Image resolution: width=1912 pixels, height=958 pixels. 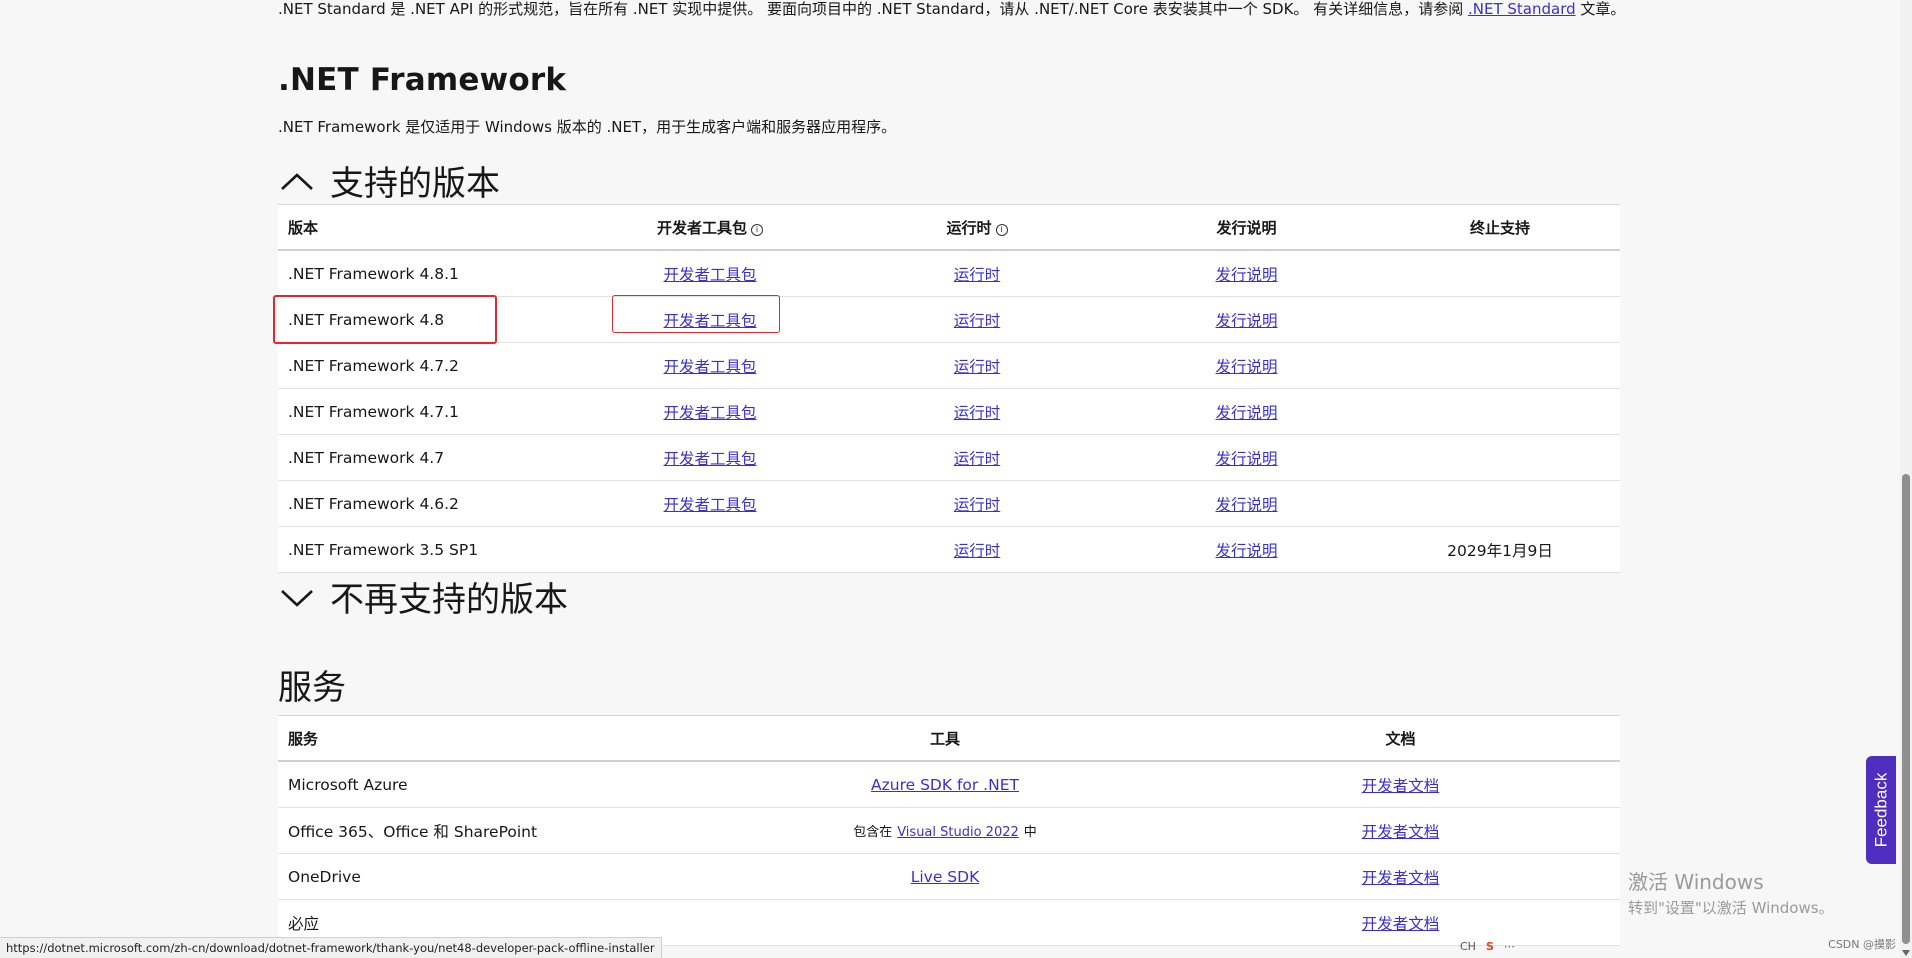 What do you see at coordinates (297, 598) in the screenshot?
I see `chevron-down-icon` at bounding box center [297, 598].